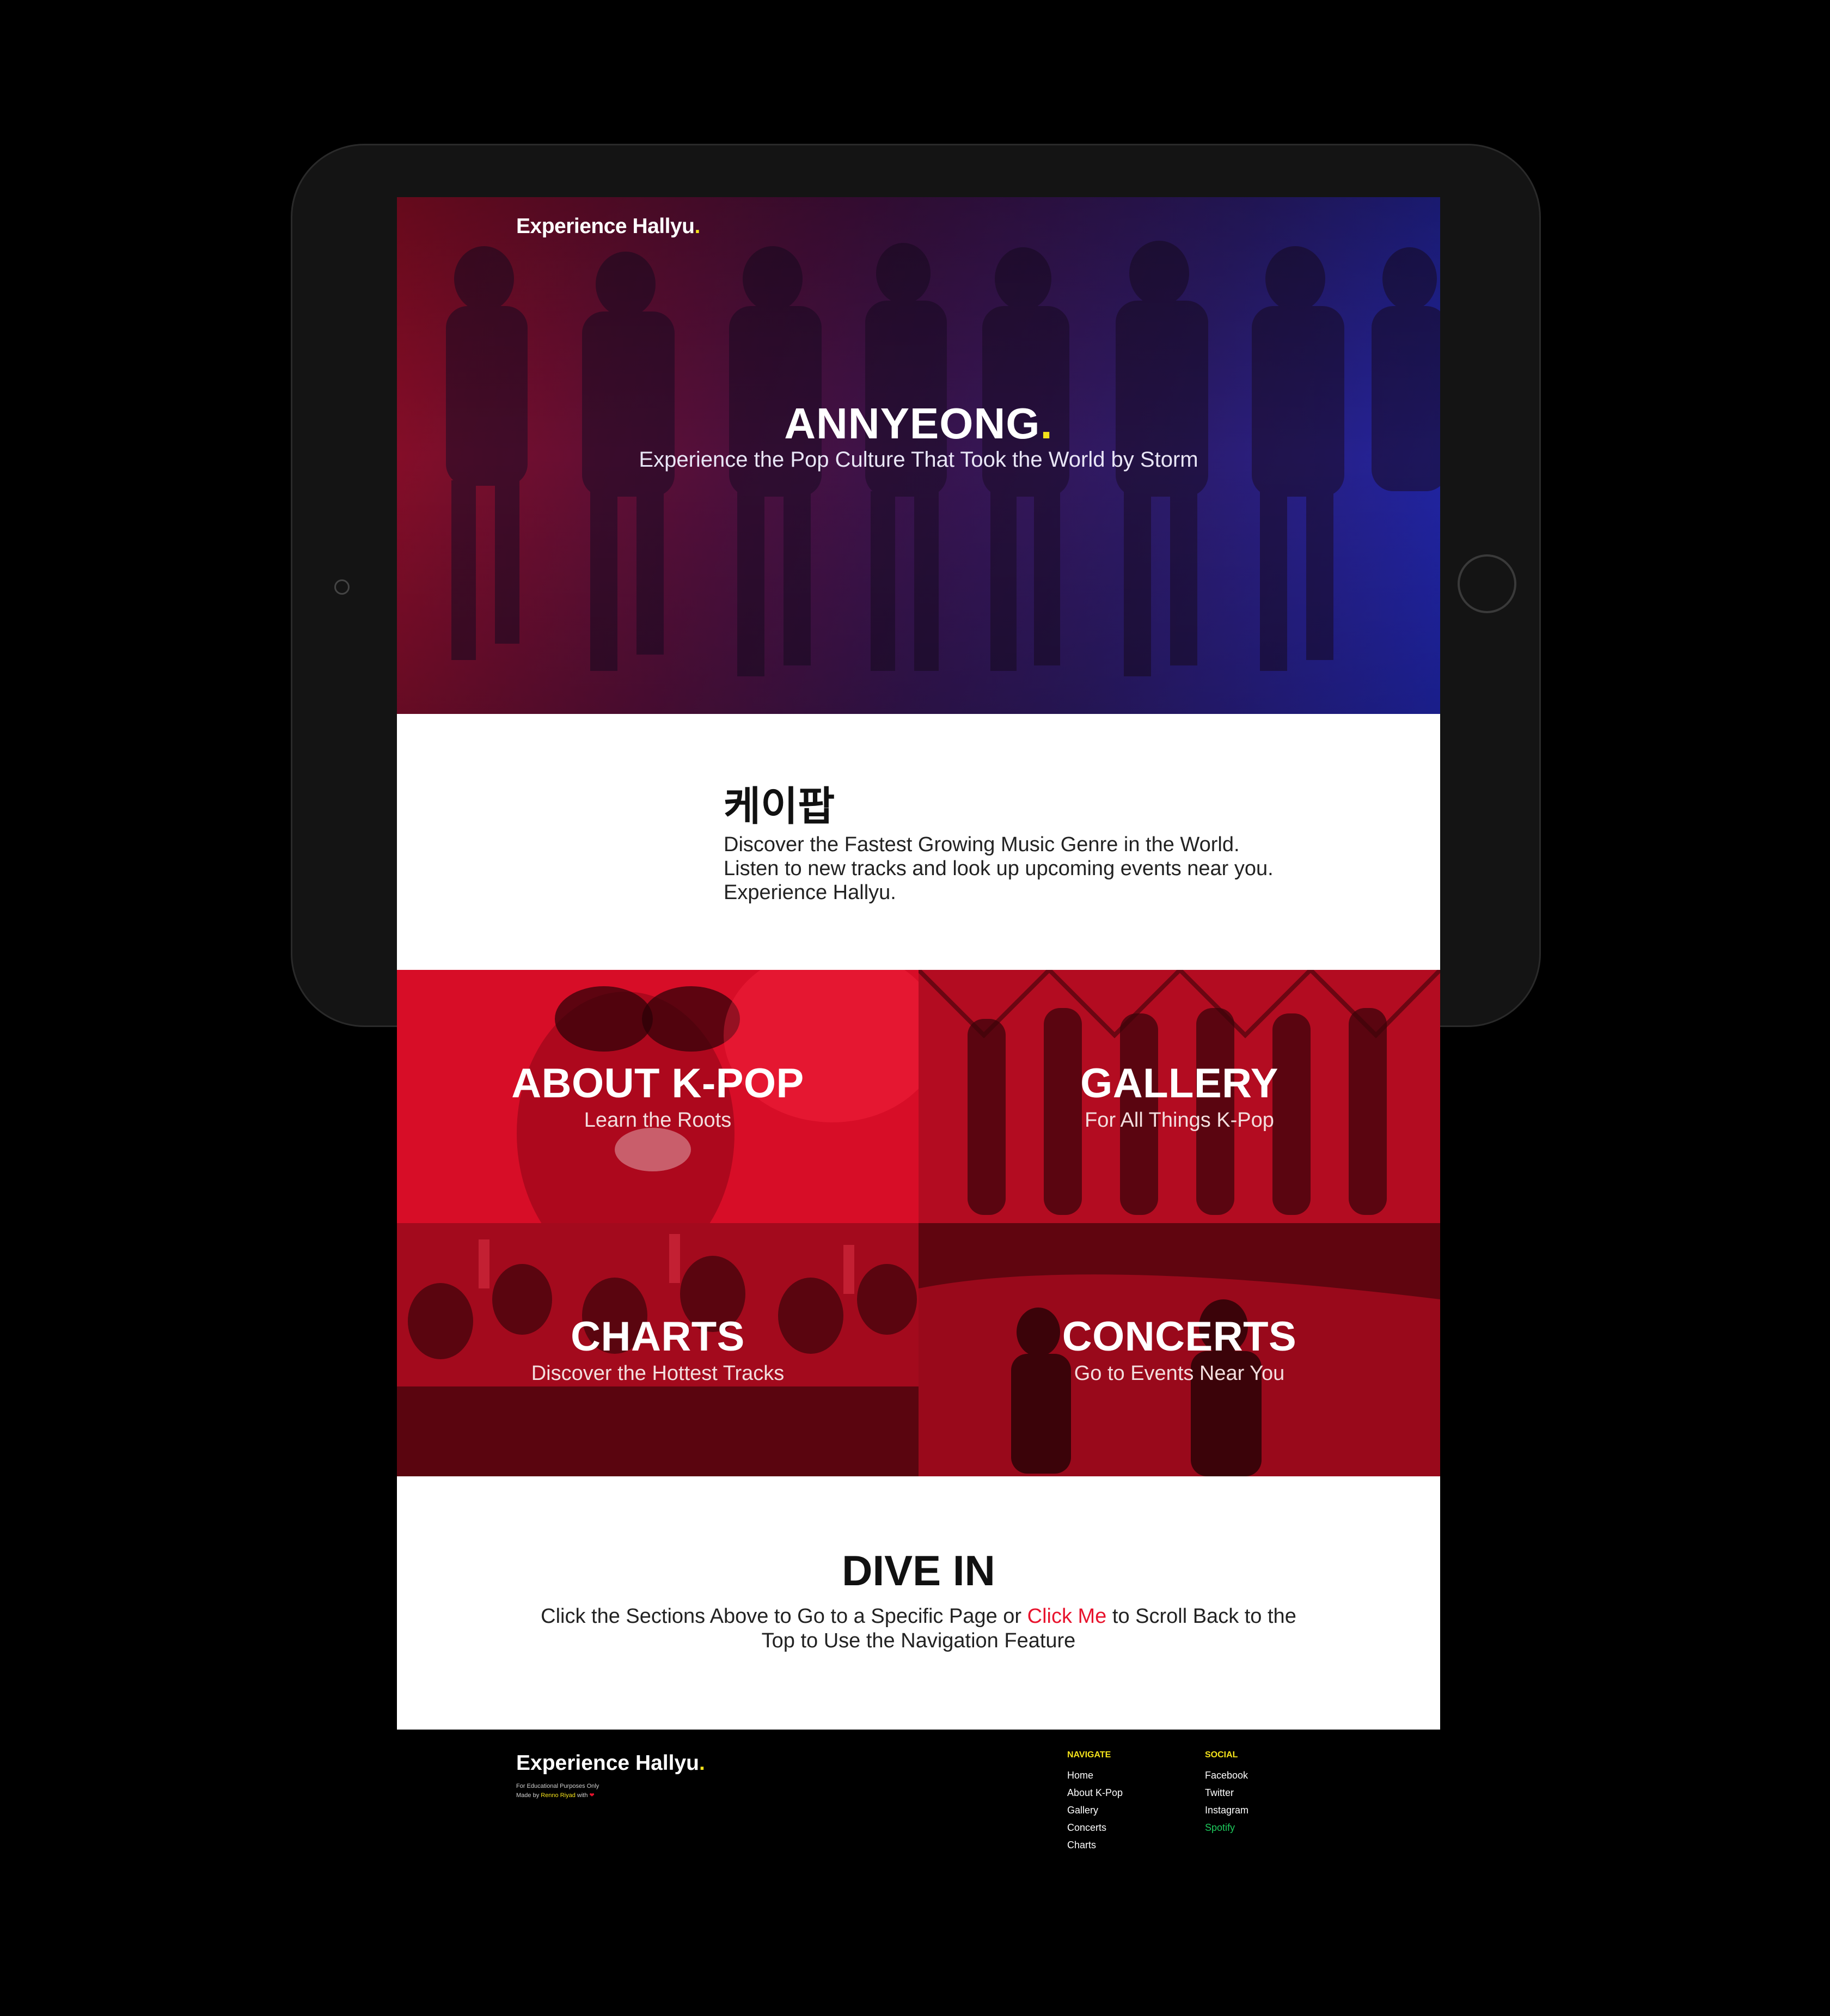 This screenshot has height=2016, width=1830. What do you see at coordinates (1226, 1775) in the screenshot?
I see `footer-link-facebook: Facebook` at bounding box center [1226, 1775].